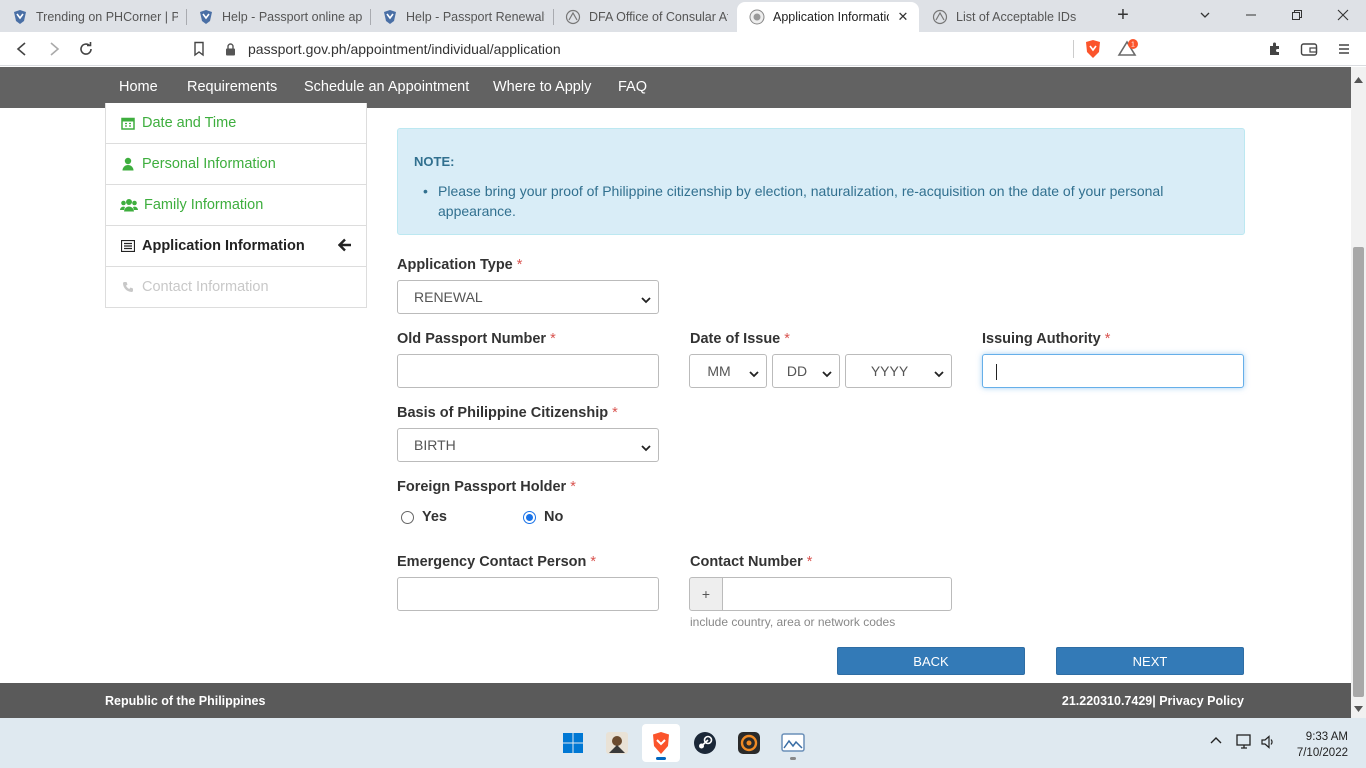 This screenshot has height=768, width=1366. What do you see at coordinates (1128, 49) in the screenshot?
I see `brave-rewards-icon: 1` at bounding box center [1128, 49].